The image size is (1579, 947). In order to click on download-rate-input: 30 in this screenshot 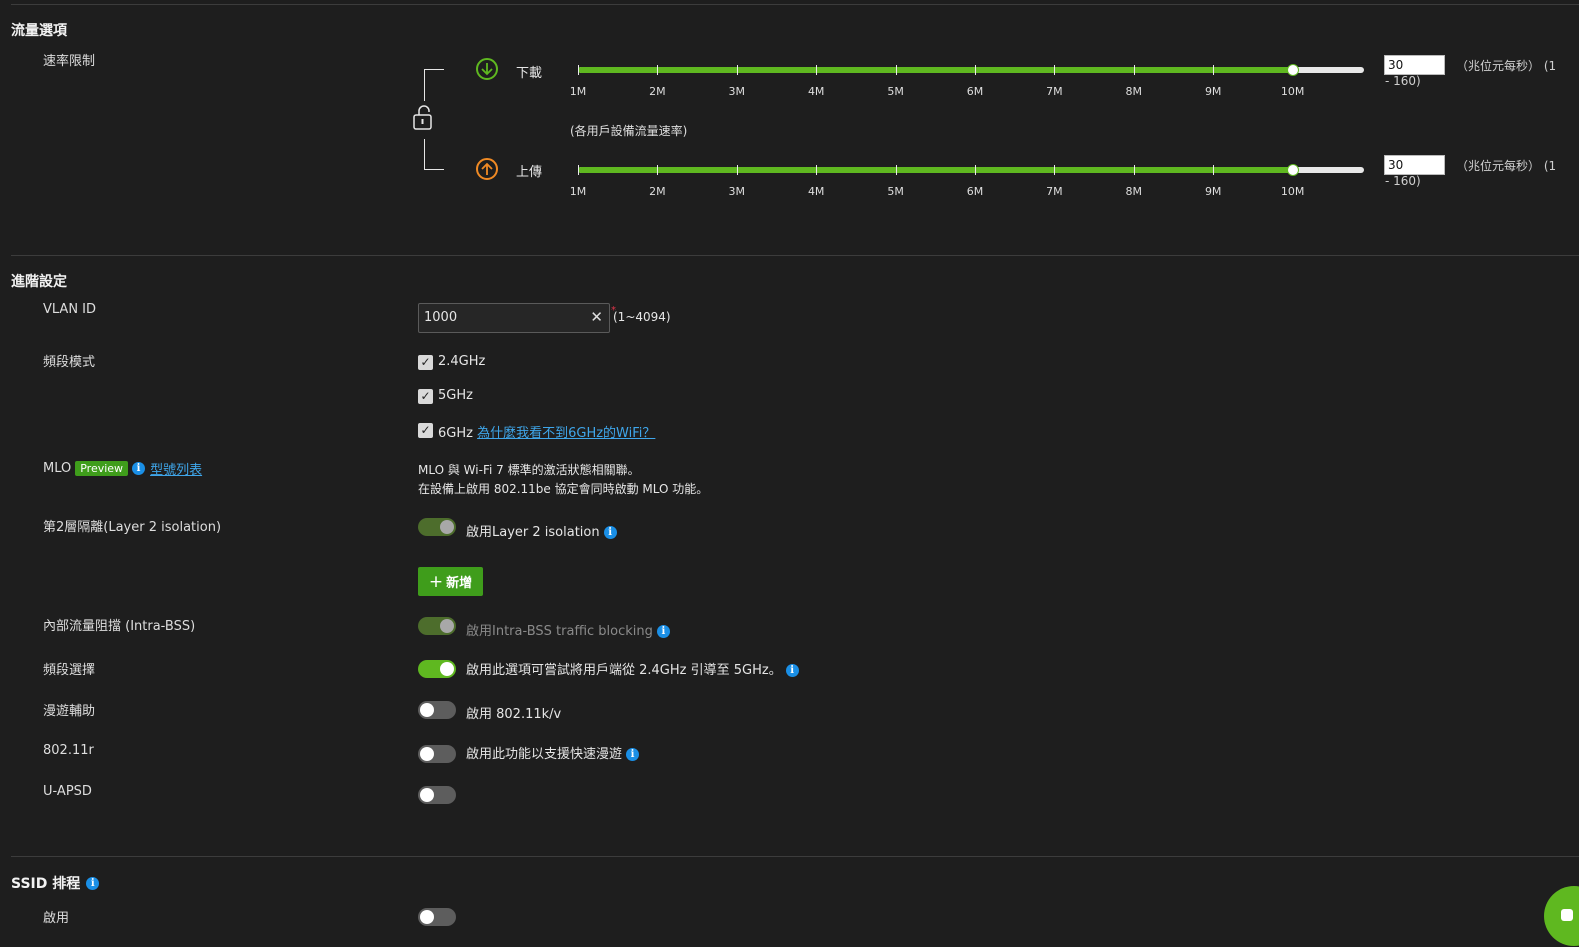, I will do `click(1414, 65)`.